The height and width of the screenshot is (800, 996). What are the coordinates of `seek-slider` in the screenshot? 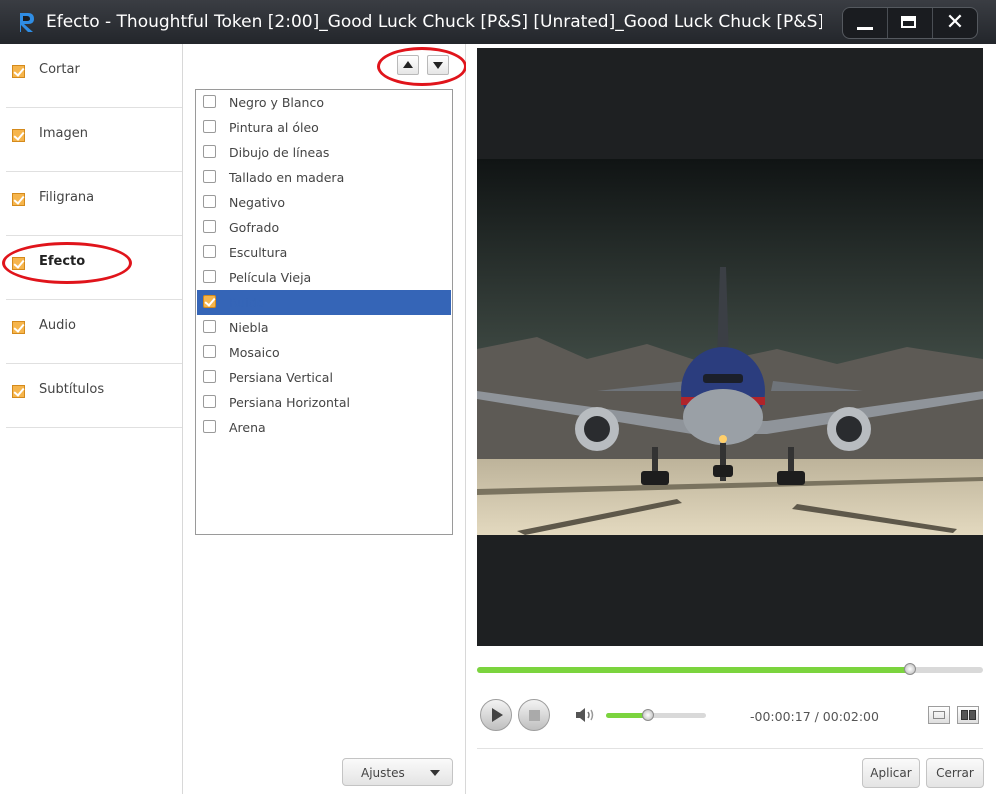 It's located at (730, 669).